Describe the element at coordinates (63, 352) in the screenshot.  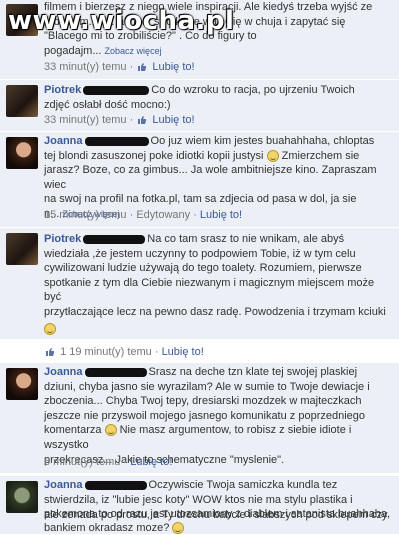
I see `like-count: 1` at that location.